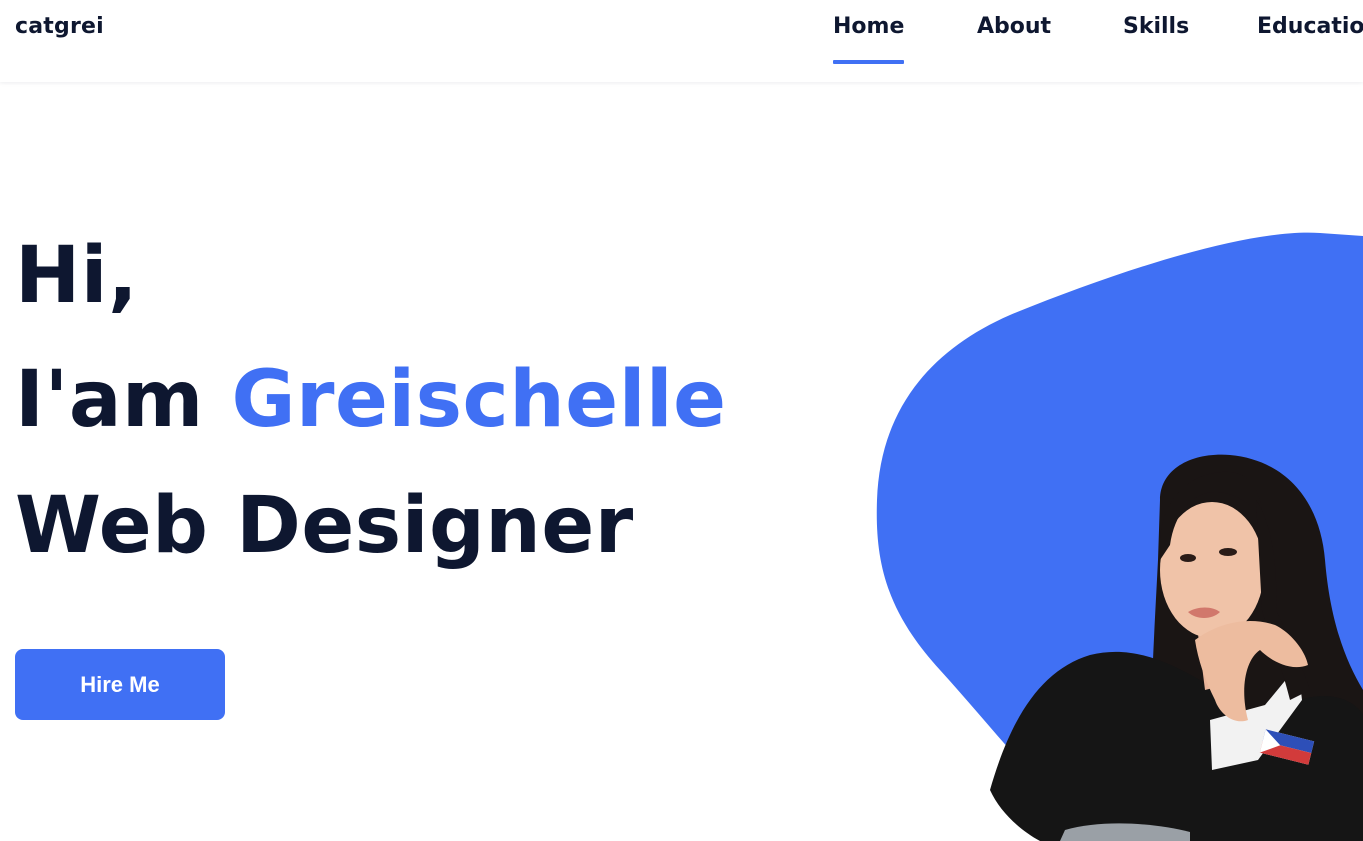  I want to click on nav-skills-link: Skills, so click(1156, 26).